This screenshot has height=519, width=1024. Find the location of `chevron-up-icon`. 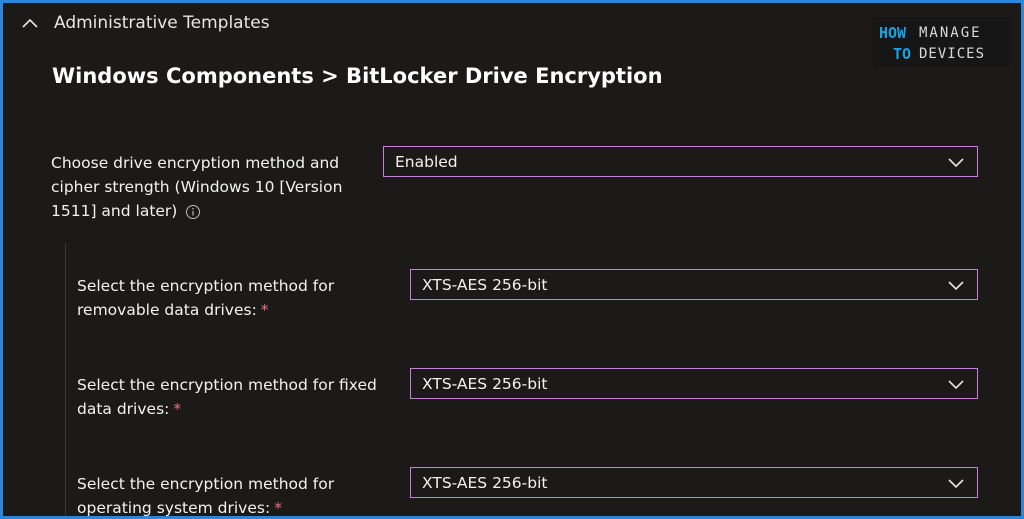

chevron-up-icon is located at coordinates (30, 23).